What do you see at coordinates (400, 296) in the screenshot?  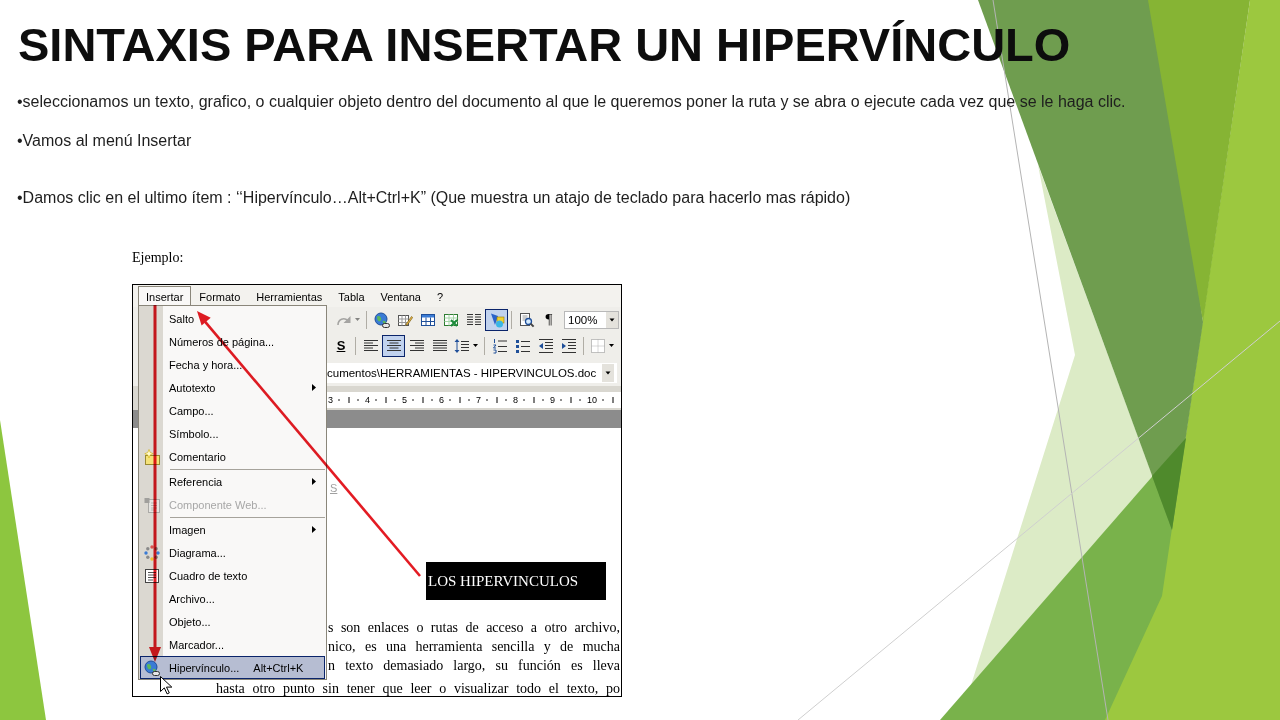 I see `menu-bar-item: Ventana` at bounding box center [400, 296].